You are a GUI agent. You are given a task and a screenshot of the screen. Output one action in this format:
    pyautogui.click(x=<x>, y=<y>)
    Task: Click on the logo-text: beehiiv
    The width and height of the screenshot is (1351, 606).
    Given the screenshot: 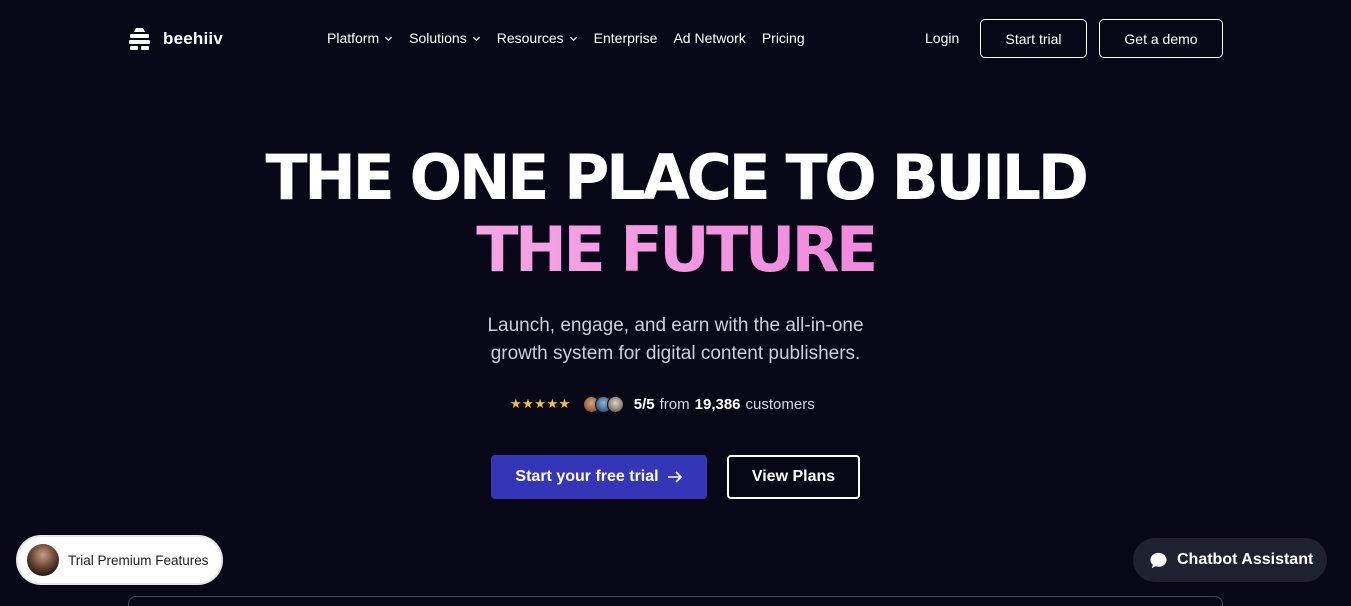 What is the action you would take?
    pyautogui.click(x=193, y=38)
    